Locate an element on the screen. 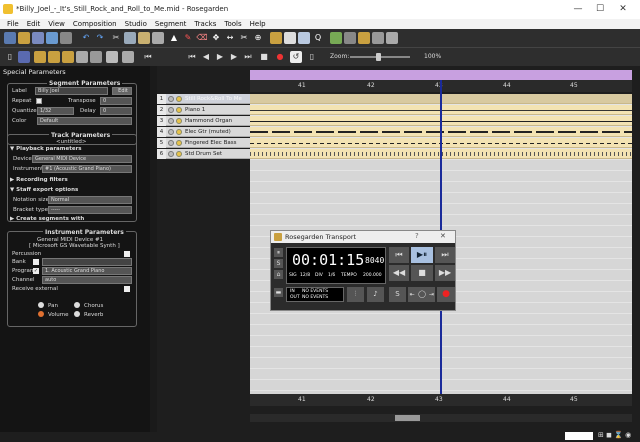 The image size is (640, 442). copy-icon is located at coordinates (130, 38).